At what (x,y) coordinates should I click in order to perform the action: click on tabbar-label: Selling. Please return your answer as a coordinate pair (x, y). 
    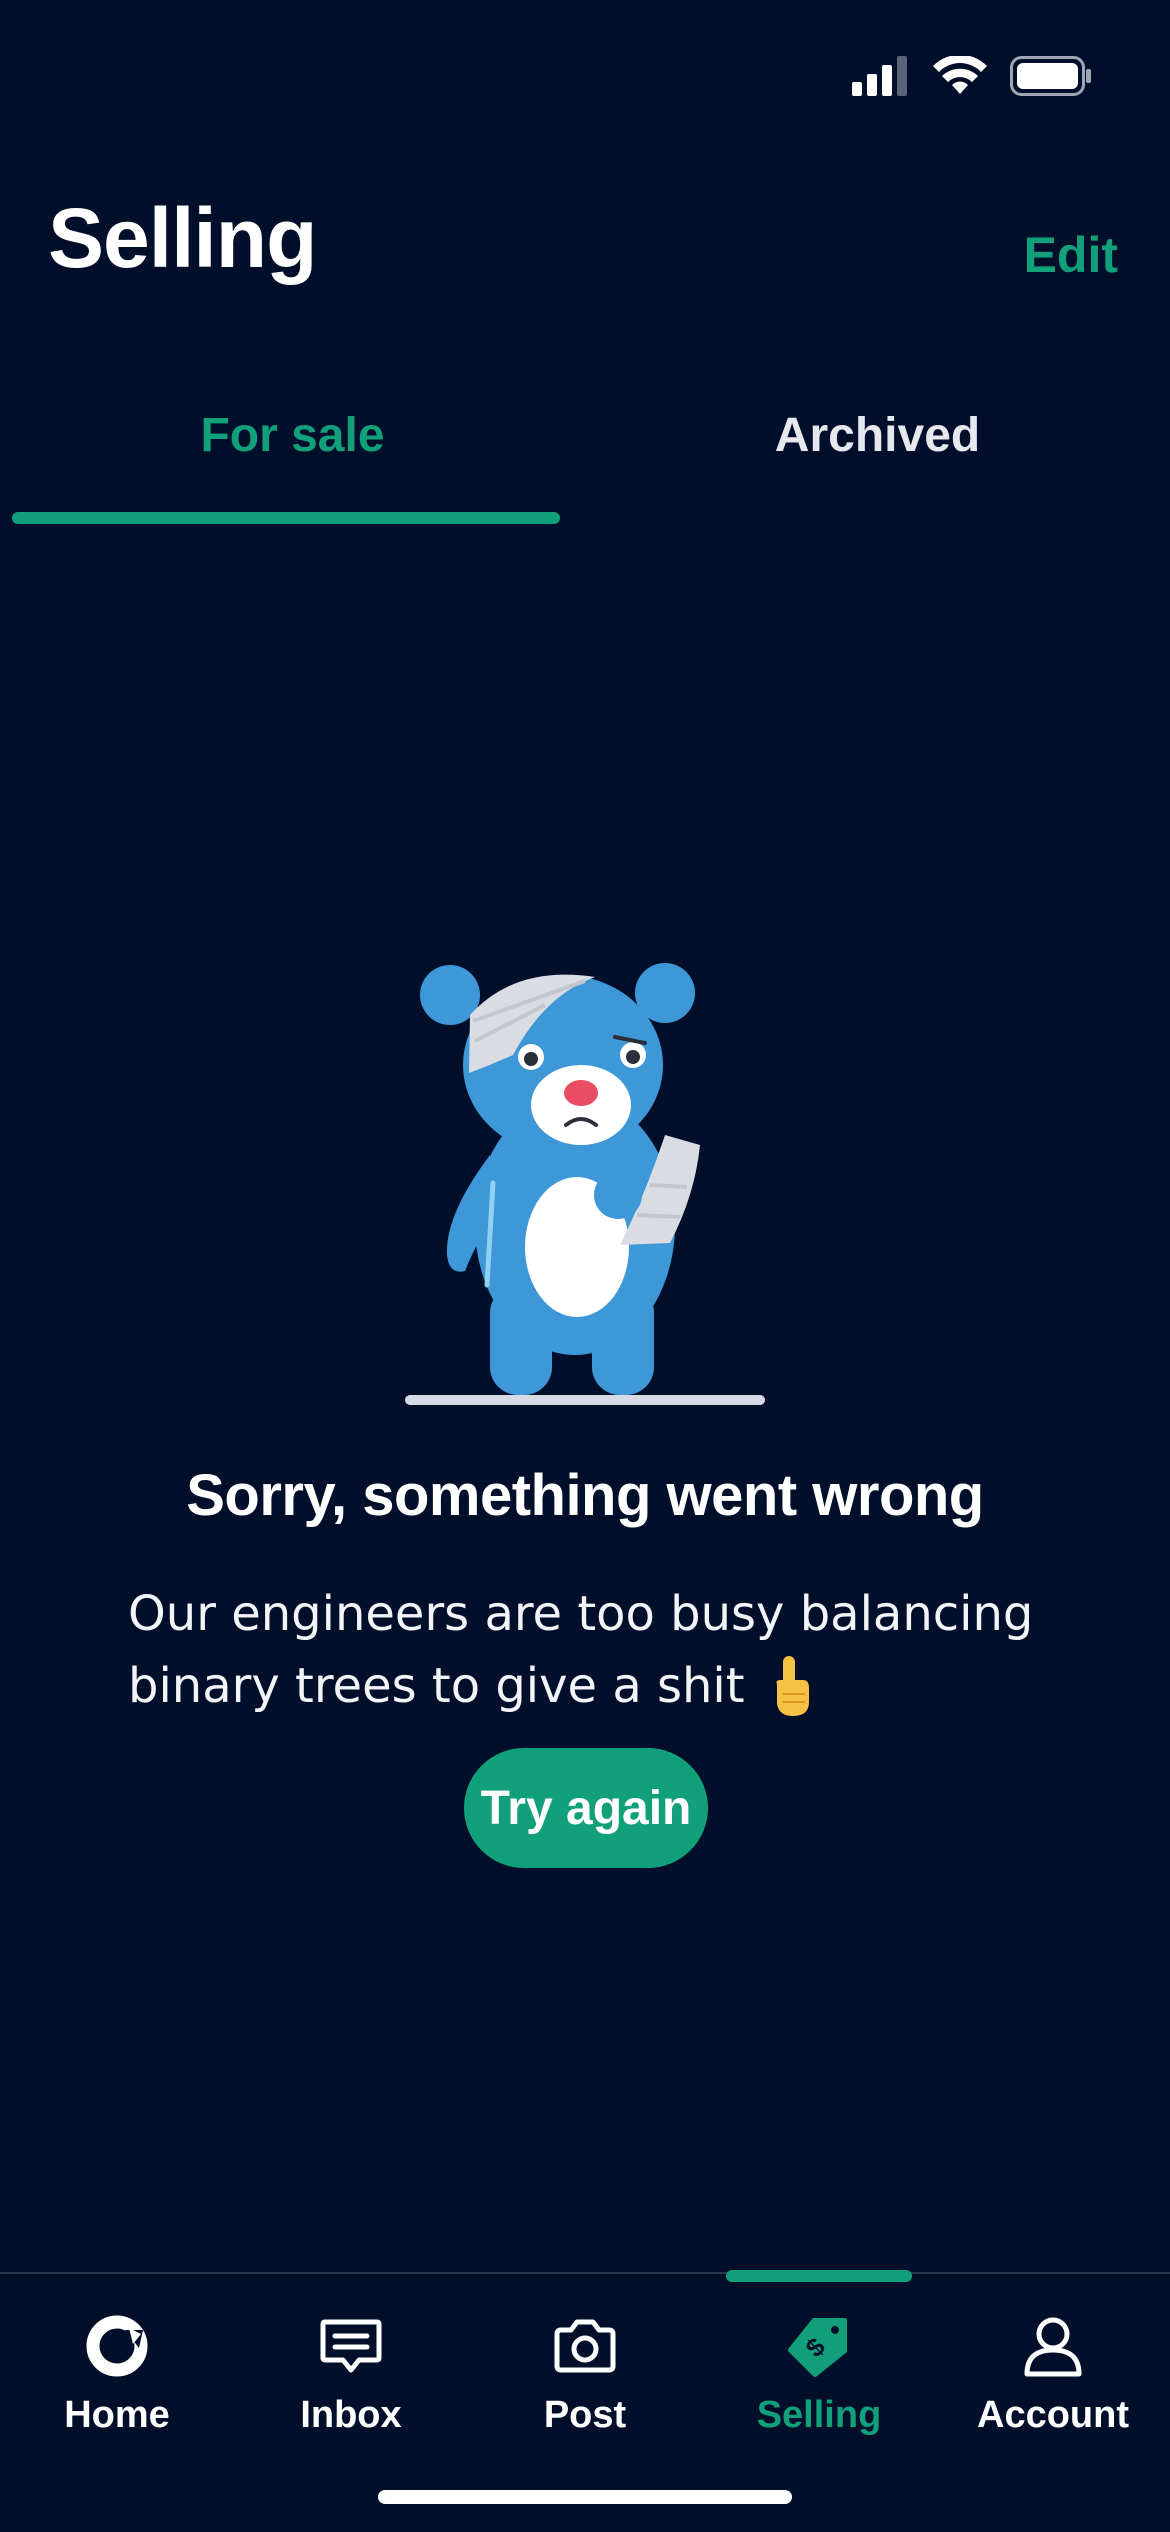
    Looking at the image, I should click on (819, 2415).